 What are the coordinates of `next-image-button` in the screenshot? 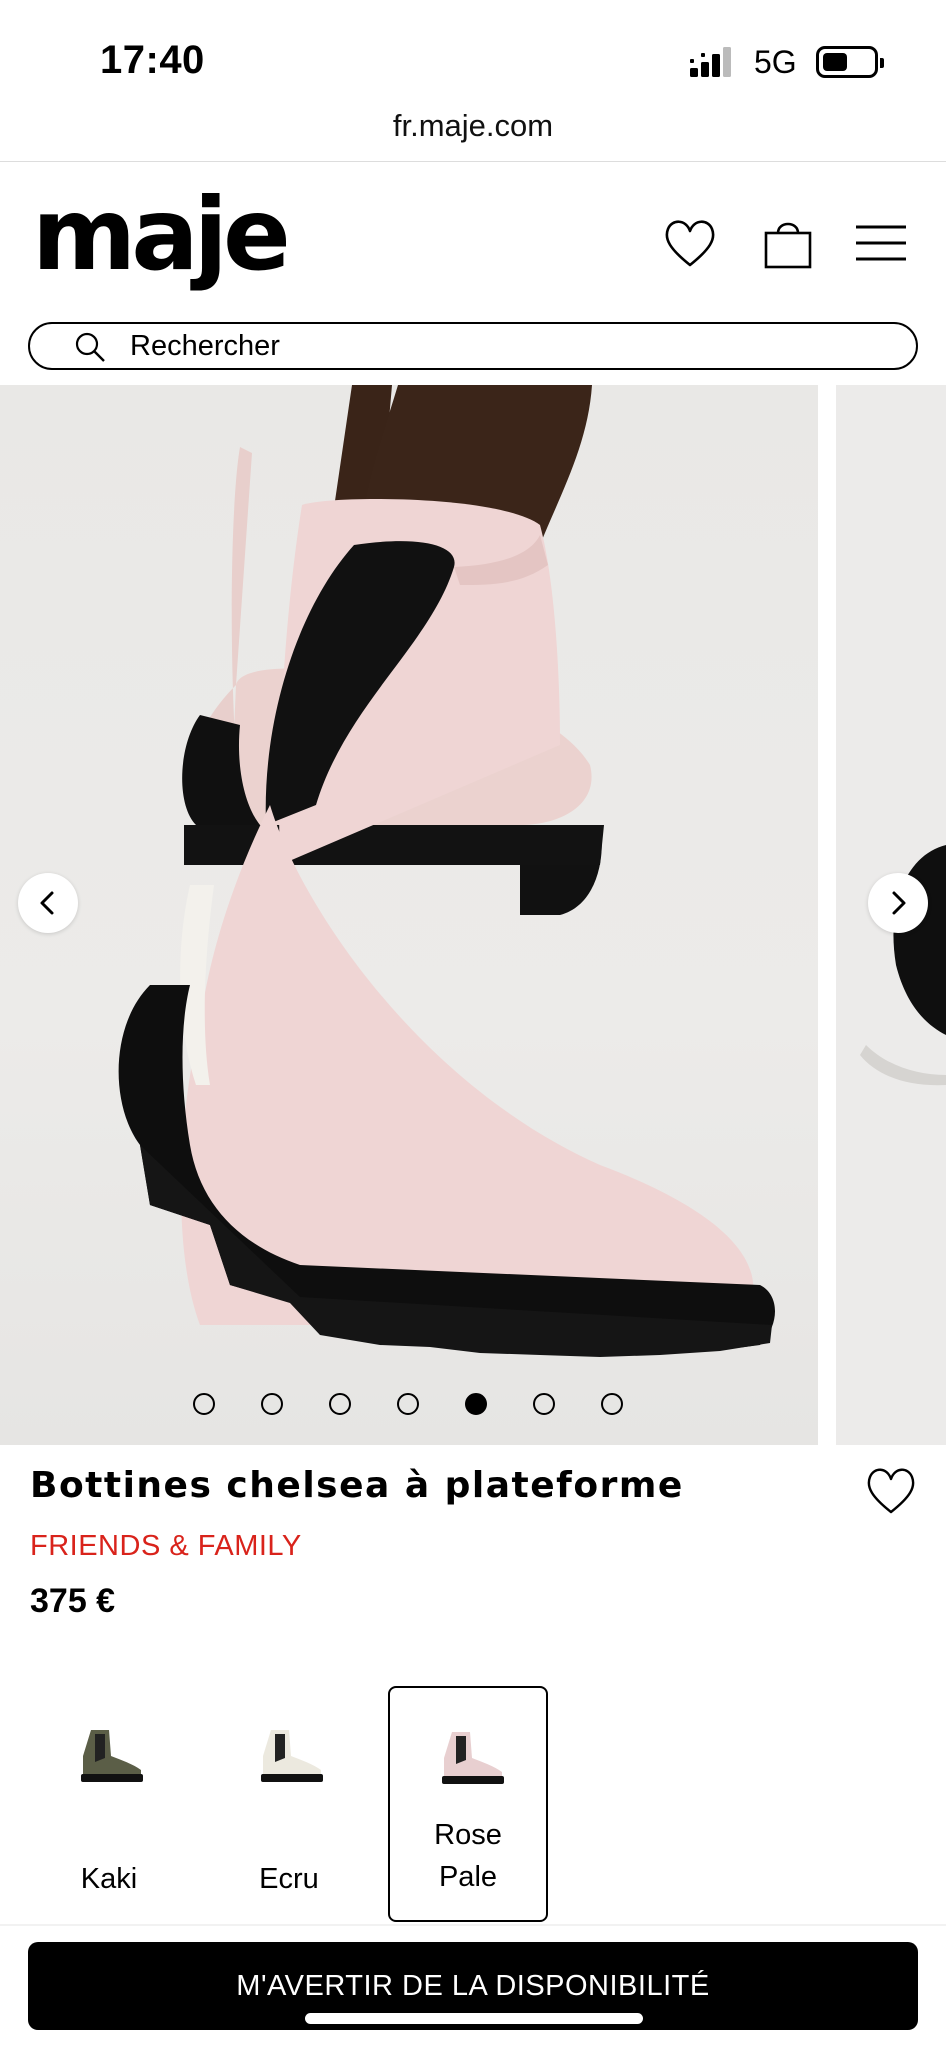 It's located at (898, 903).